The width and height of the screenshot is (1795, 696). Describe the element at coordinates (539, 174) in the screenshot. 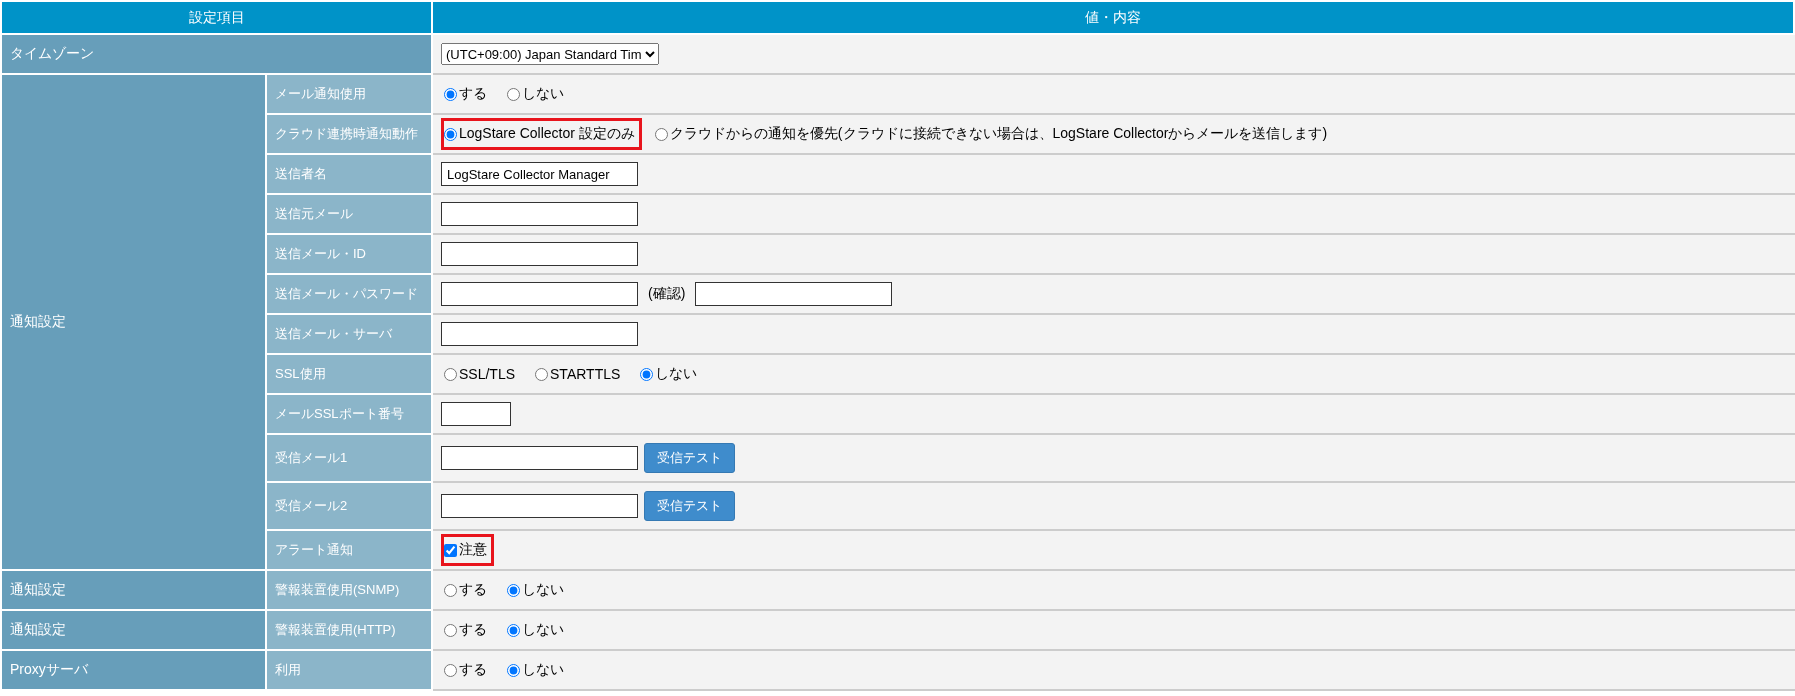

I see `input-field: LogStare Collector Manager` at that location.